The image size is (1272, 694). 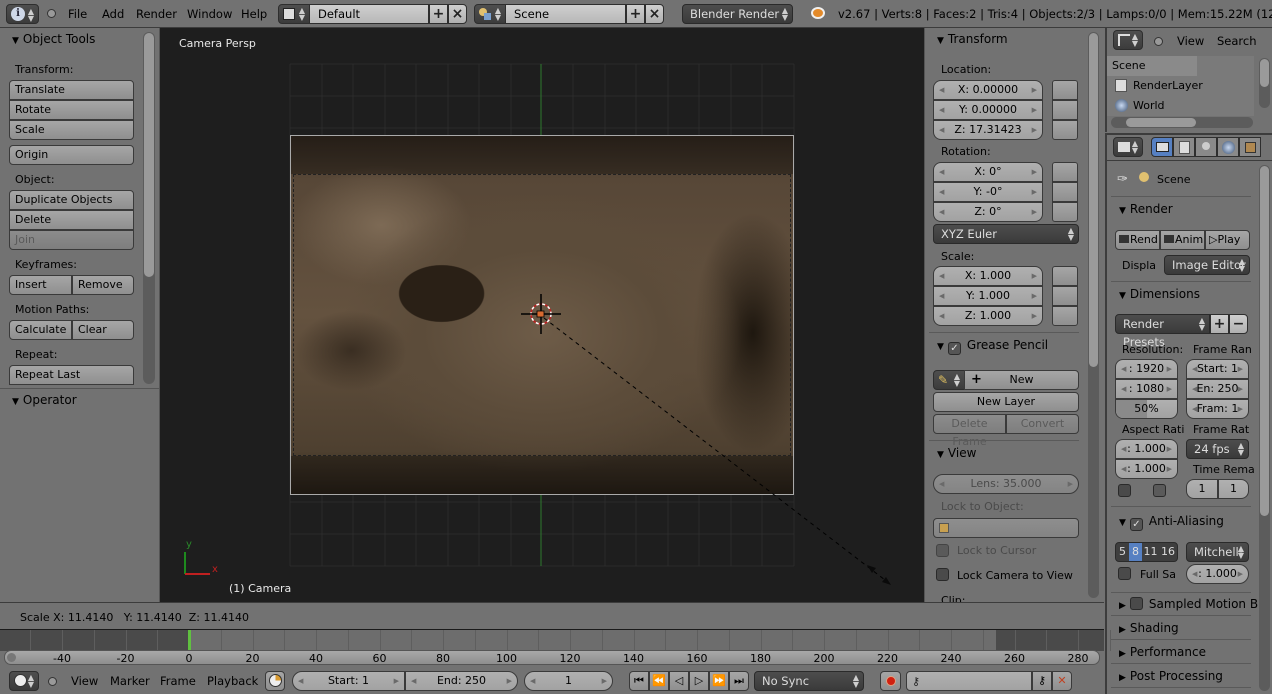 What do you see at coordinates (1182, 240) in the screenshot?
I see `render-animation-button: Anim` at bounding box center [1182, 240].